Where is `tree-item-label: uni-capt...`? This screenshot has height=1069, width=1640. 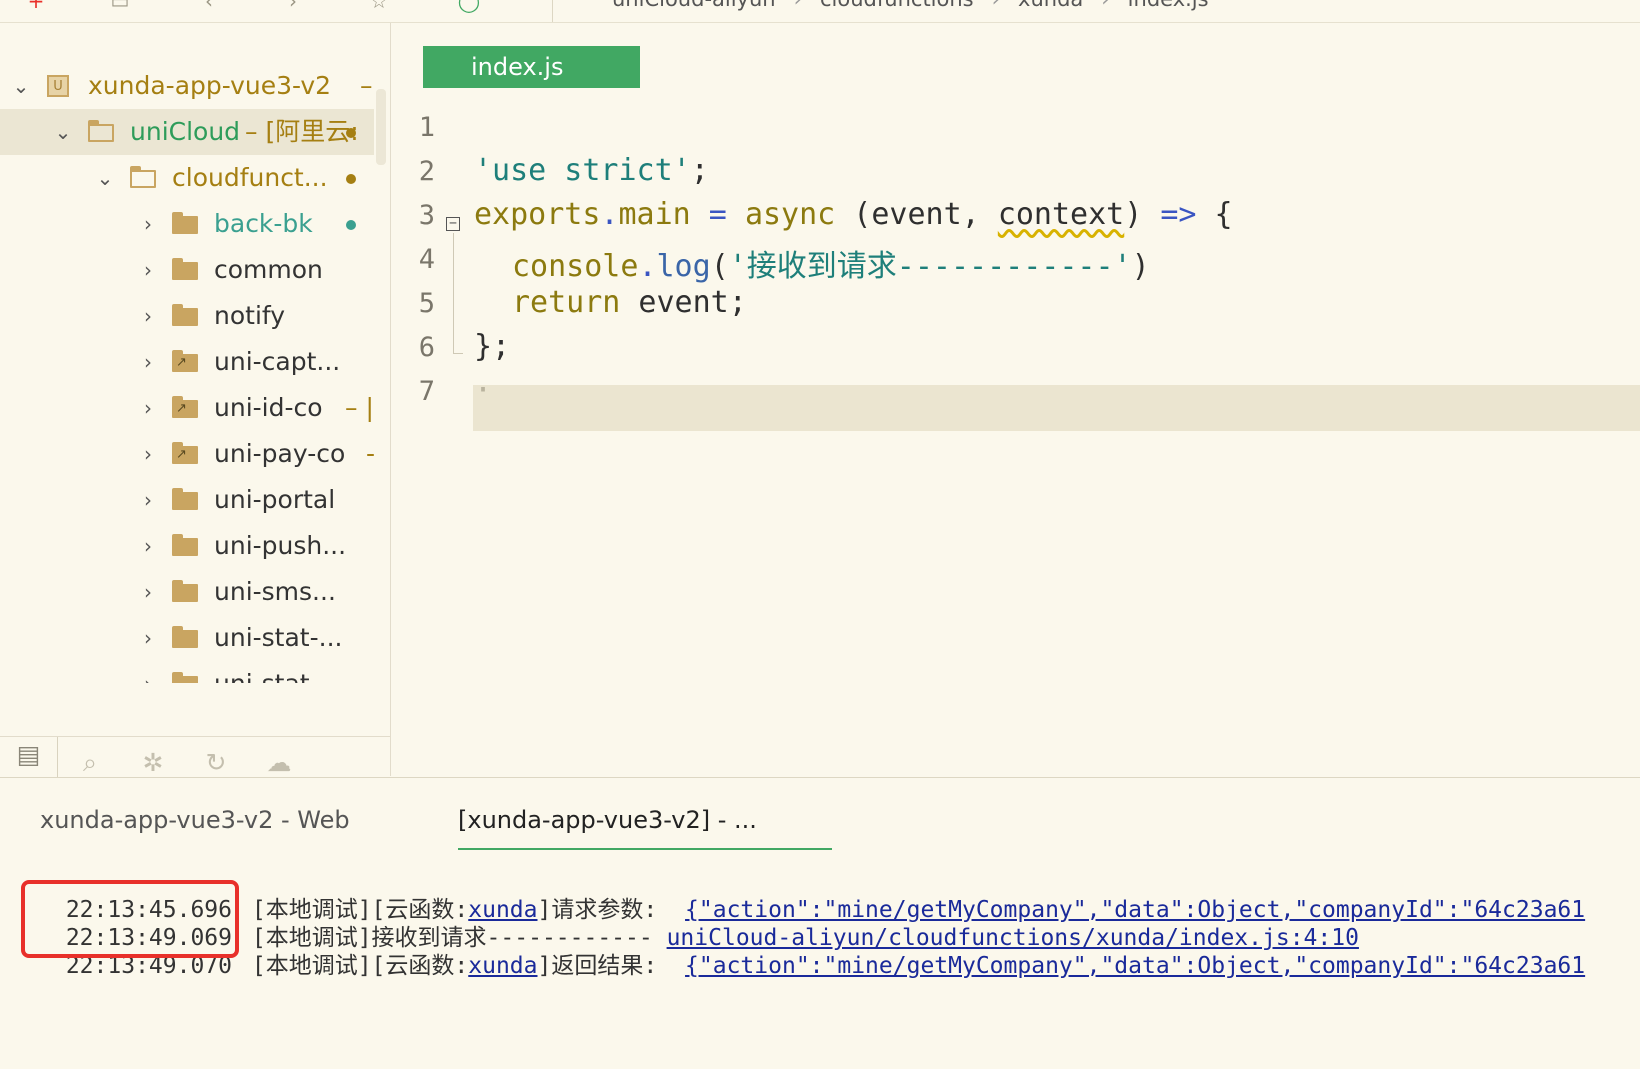
tree-item-label: uni-capt... is located at coordinates (277, 361).